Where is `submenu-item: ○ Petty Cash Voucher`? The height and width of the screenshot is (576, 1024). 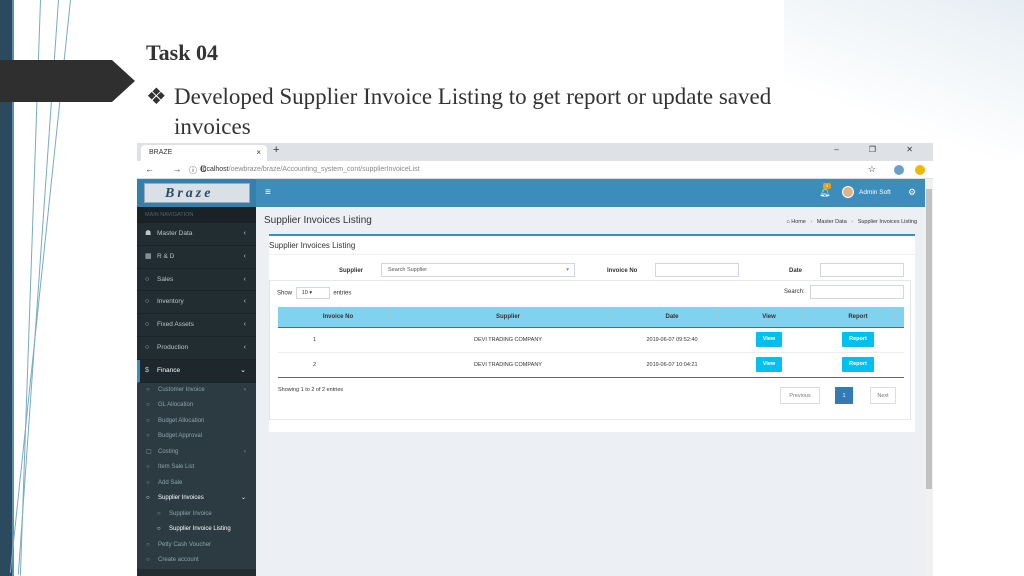 submenu-item: ○ Petty Cash Voucher is located at coordinates (196, 546).